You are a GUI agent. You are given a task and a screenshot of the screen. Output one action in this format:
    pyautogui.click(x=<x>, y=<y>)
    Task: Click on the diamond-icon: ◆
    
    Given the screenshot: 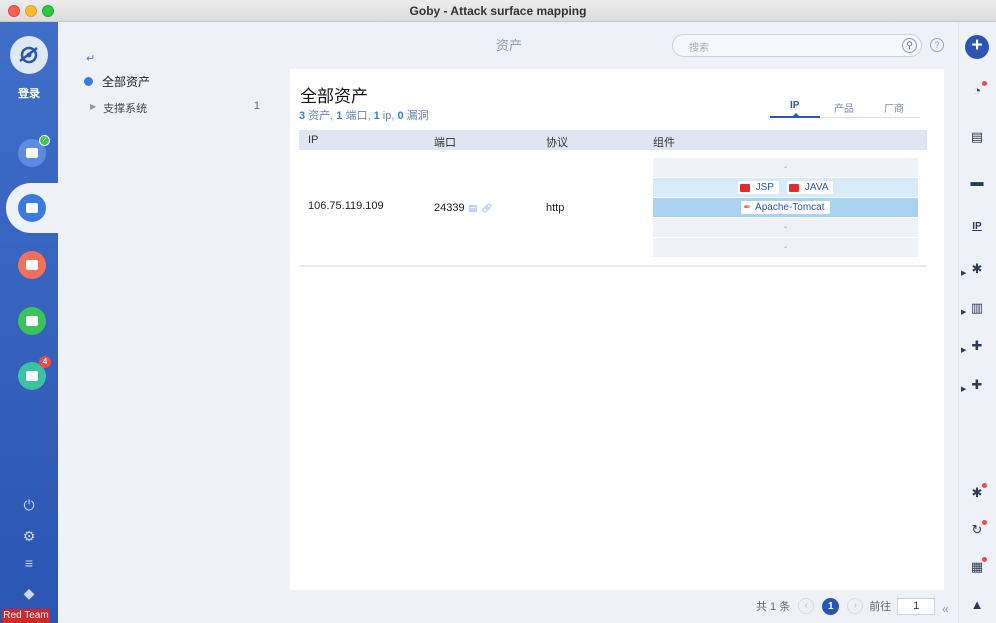 What is the action you would take?
    pyautogui.click(x=29, y=593)
    